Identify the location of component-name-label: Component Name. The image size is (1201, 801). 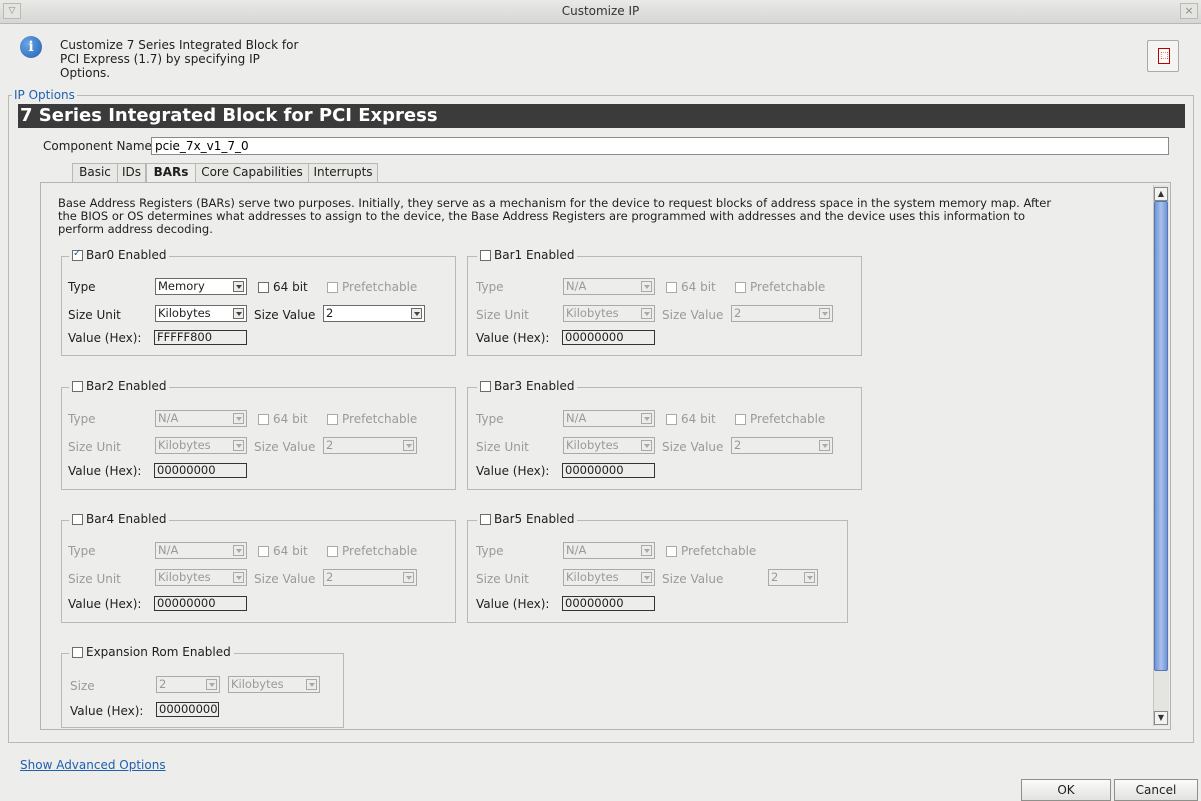
(97, 146).